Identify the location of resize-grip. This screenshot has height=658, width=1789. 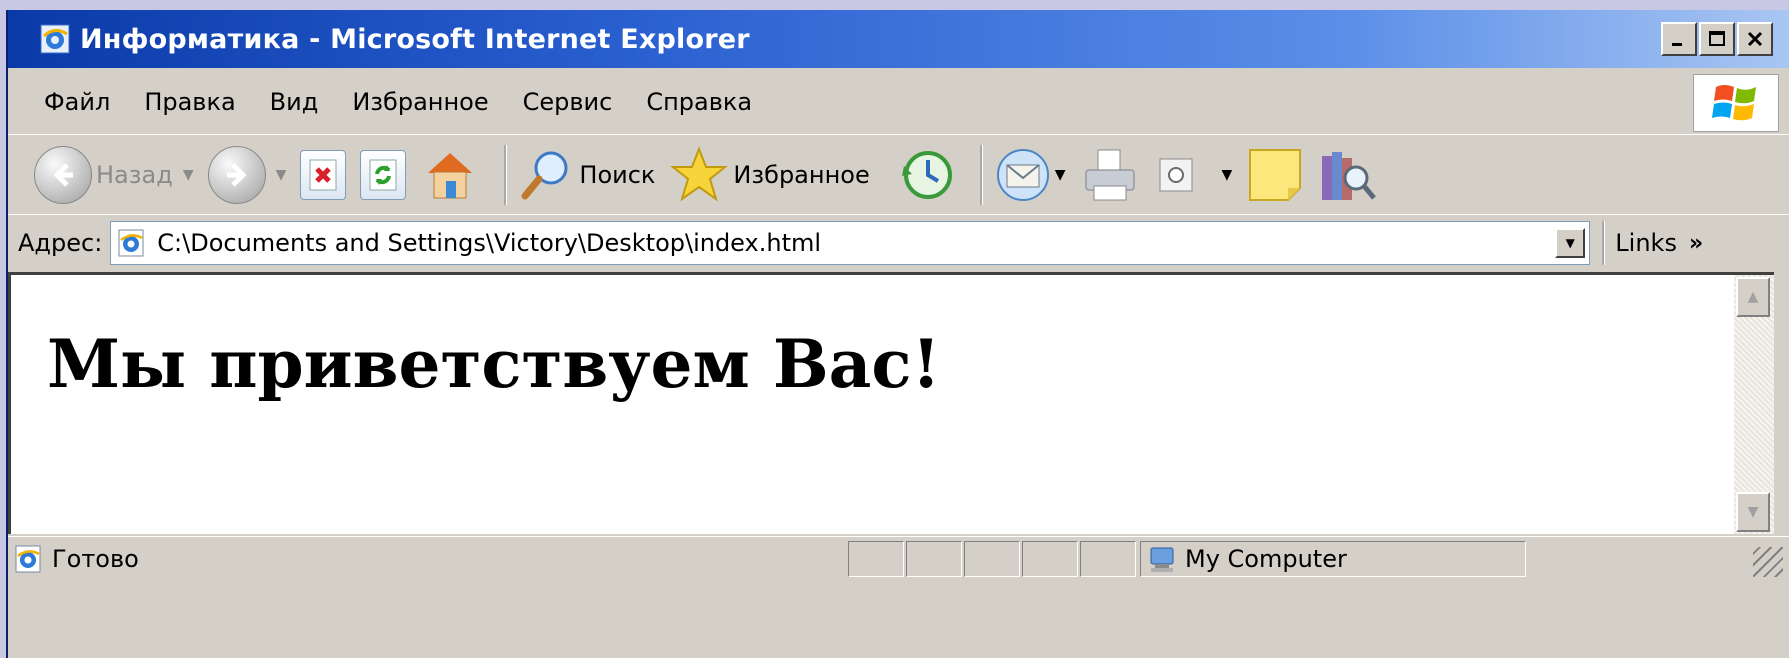
(1768, 562).